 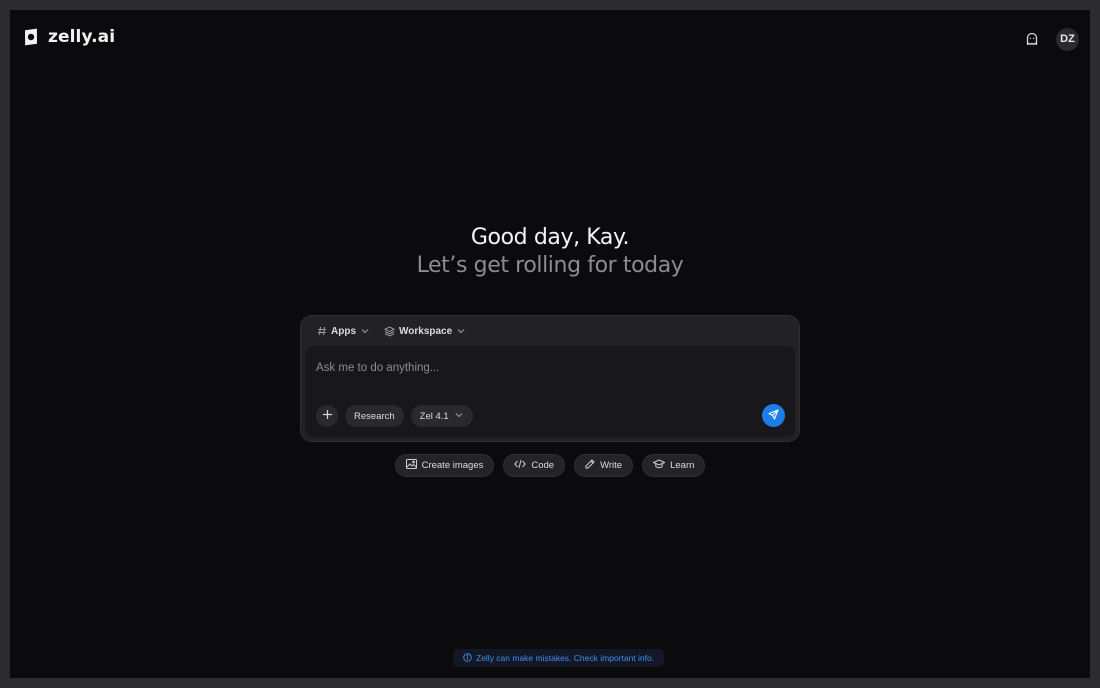 I want to click on send-icon, so click(x=773, y=416).